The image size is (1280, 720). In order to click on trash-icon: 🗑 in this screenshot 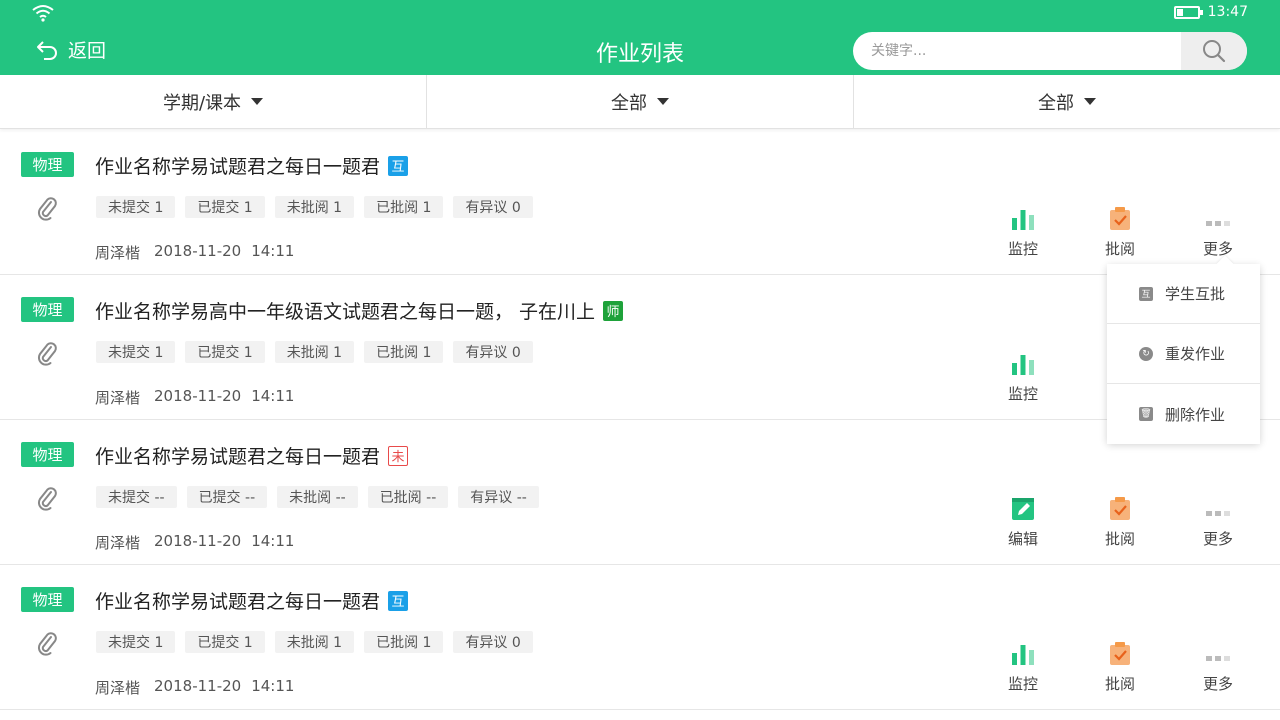, I will do `click(1146, 414)`.